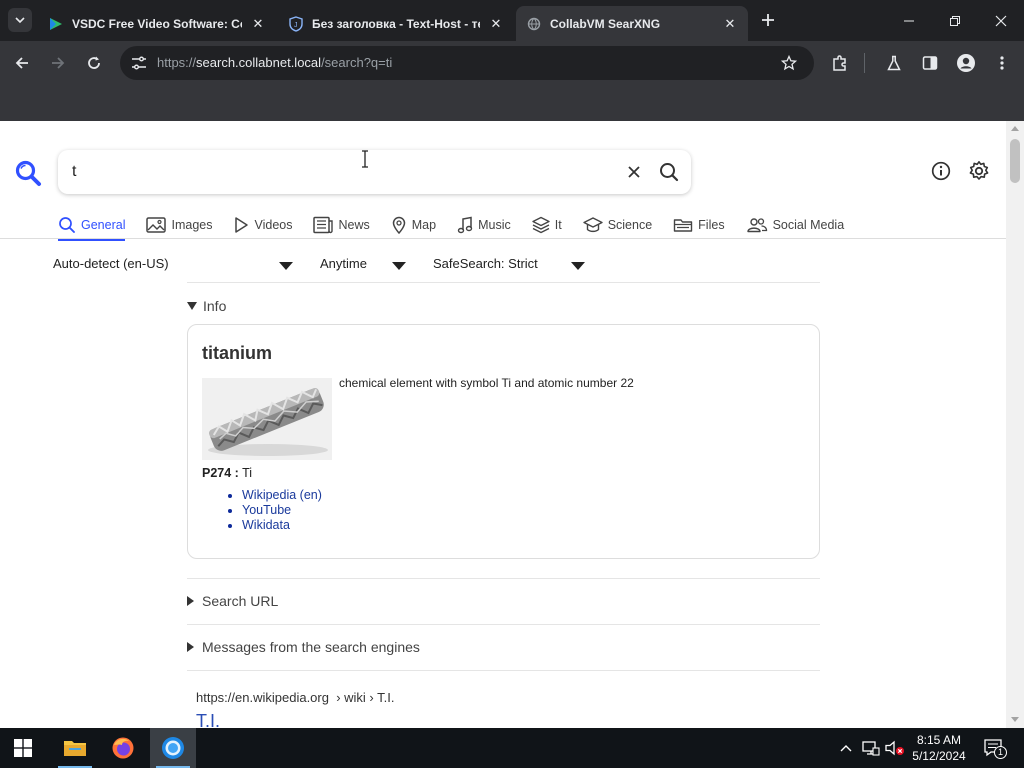  Describe the element at coordinates (683, 225) in the screenshot. I see `folder-icon` at that location.